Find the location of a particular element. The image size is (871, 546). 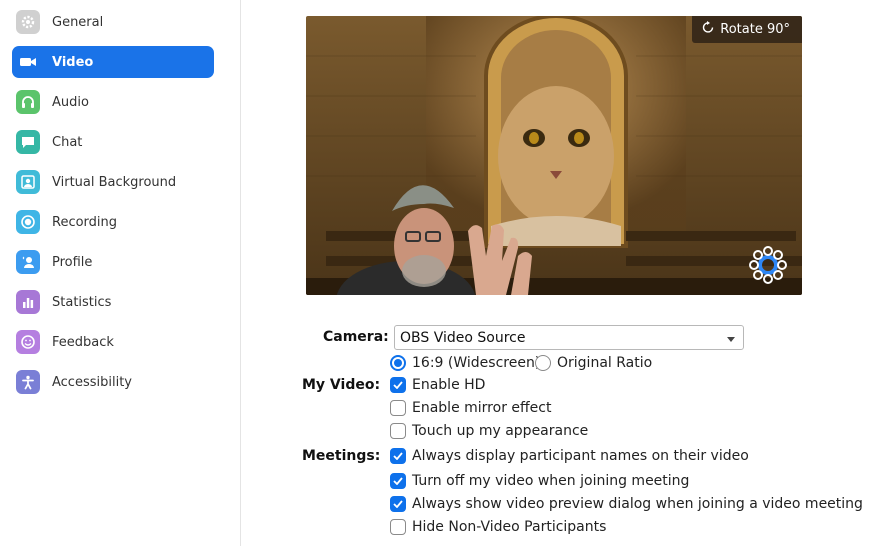

enable-hd-checkbox: Enable HD is located at coordinates (437, 385).